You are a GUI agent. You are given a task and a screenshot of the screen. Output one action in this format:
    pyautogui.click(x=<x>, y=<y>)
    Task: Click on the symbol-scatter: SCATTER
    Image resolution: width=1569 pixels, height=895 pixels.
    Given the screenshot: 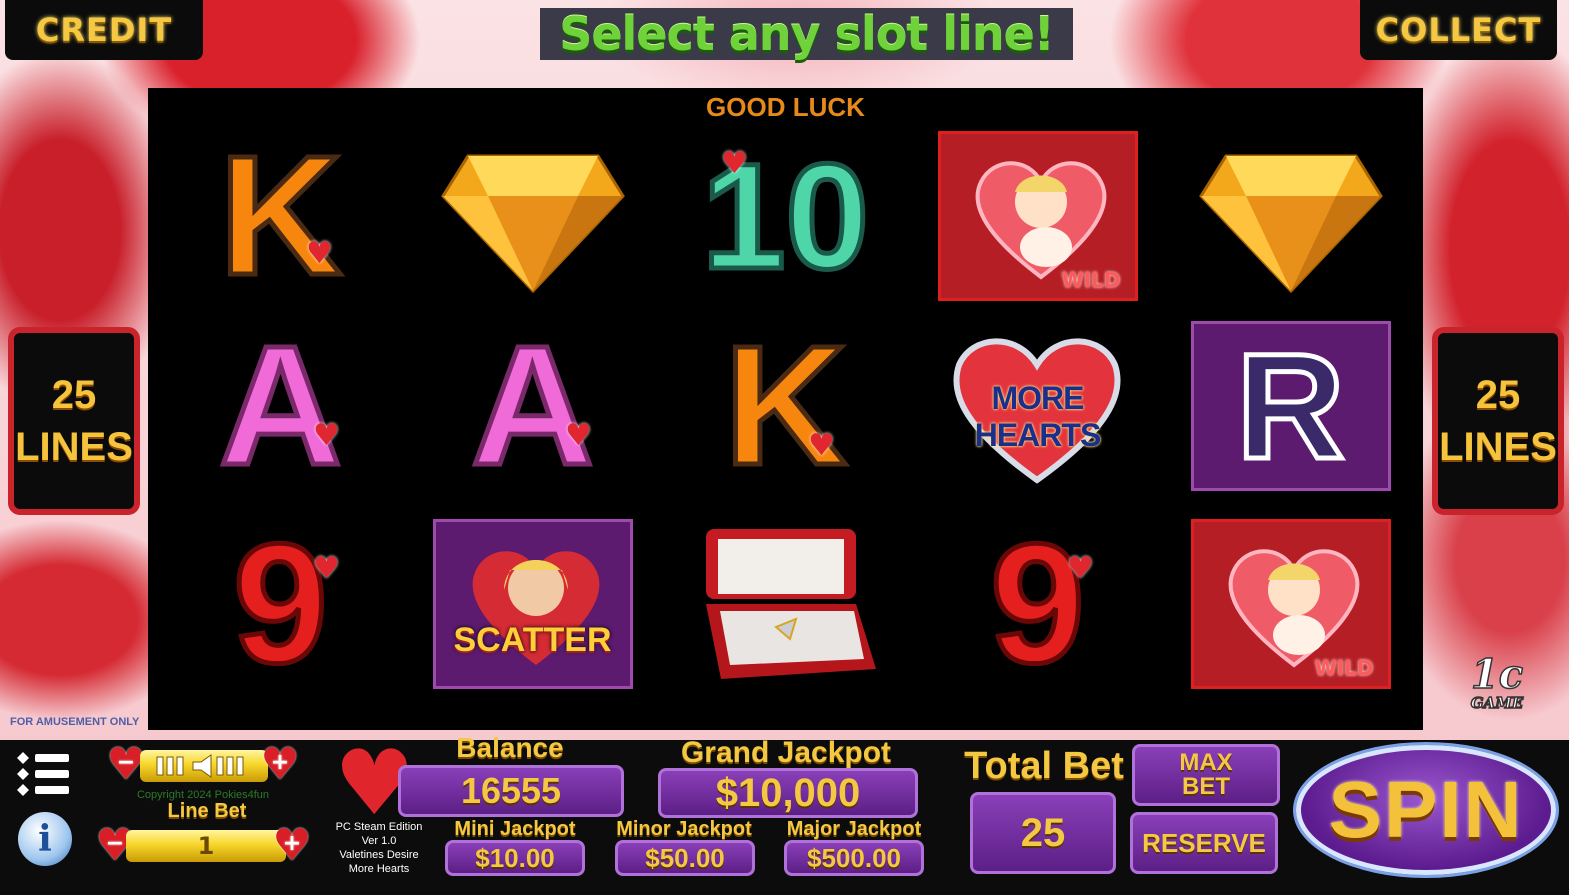 What is the action you would take?
    pyautogui.click(x=532, y=603)
    